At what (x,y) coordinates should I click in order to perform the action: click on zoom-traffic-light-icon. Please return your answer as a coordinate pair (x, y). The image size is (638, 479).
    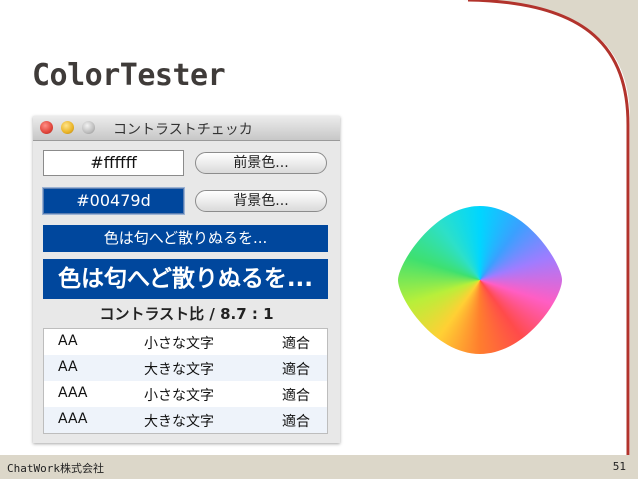
    Looking at the image, I should click on (88, 127).